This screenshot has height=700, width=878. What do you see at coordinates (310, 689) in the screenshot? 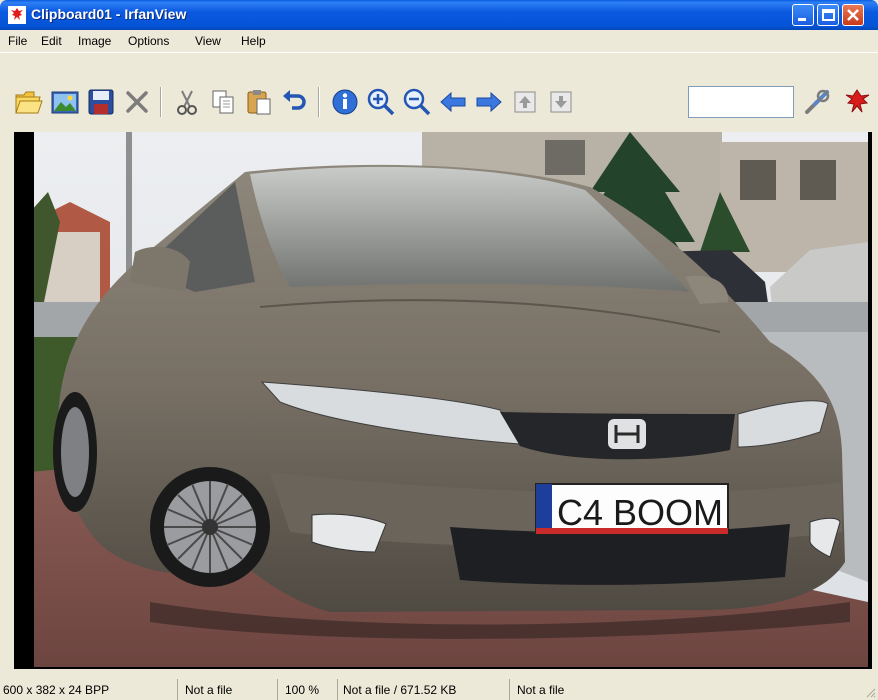
I see `status-zoom: 100 %` at bounding box center [310, 689].